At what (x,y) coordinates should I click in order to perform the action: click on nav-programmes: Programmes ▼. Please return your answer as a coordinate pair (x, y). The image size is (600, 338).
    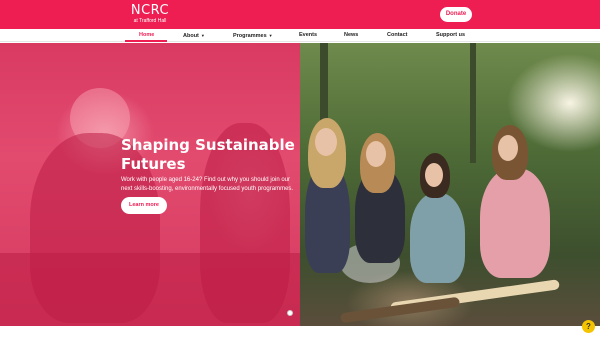
    Looking at the image, I should click on (253, 35).